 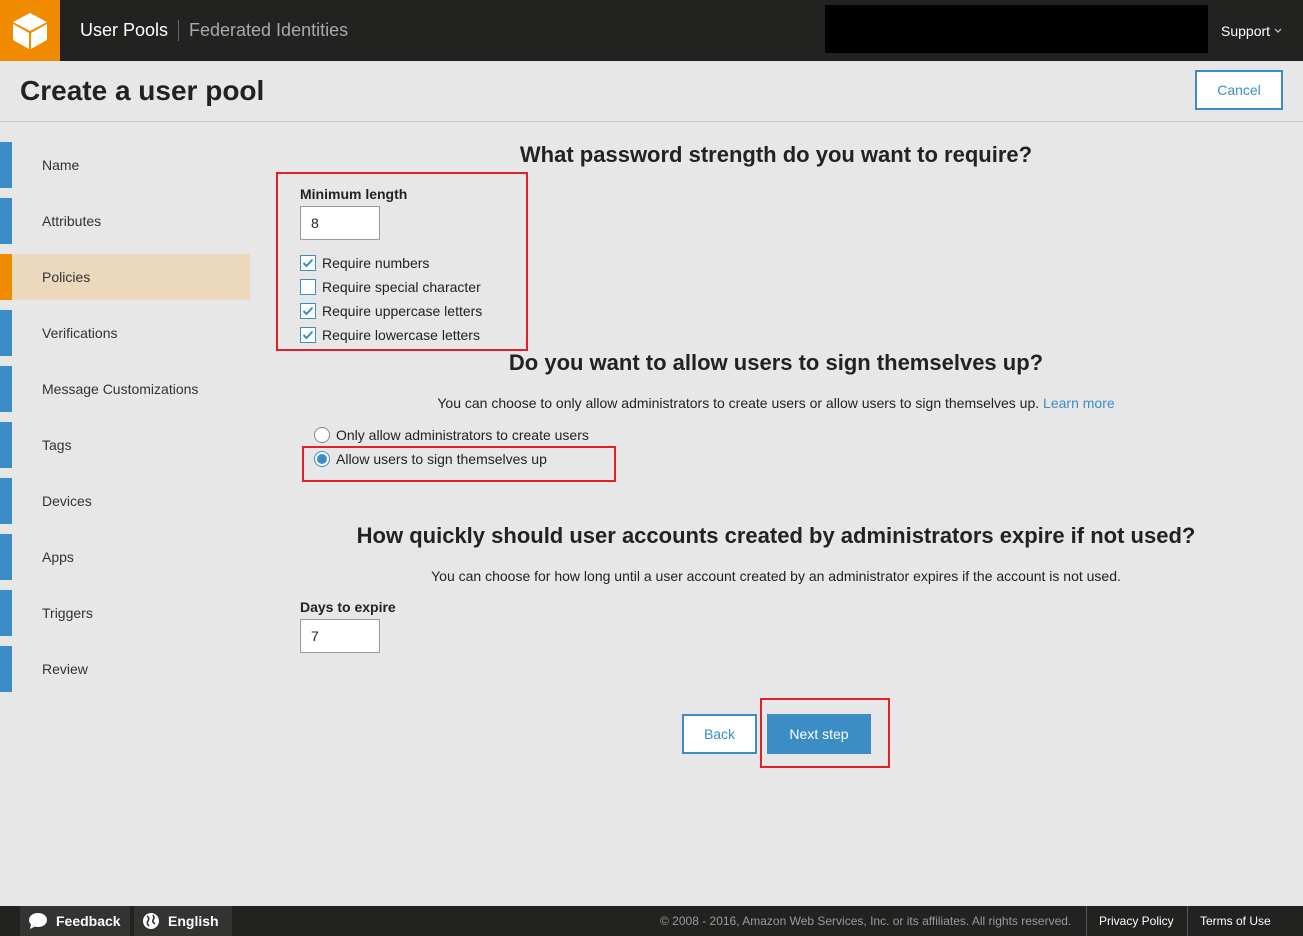 I want to click on privacy-policy-link: Privacy Policy, so click(x=1136, y=921).